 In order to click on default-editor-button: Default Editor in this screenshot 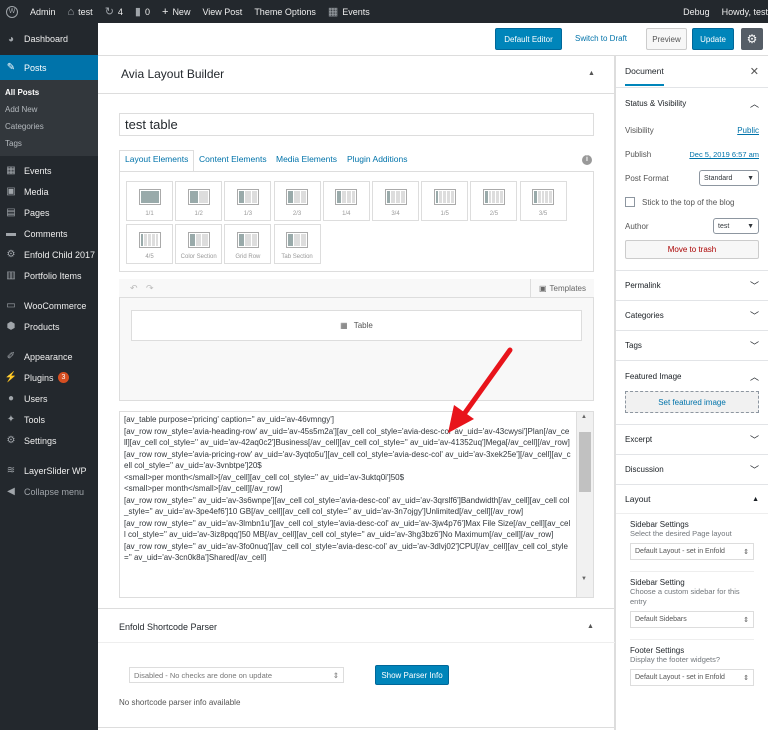, I will do `click(528, 39)`.